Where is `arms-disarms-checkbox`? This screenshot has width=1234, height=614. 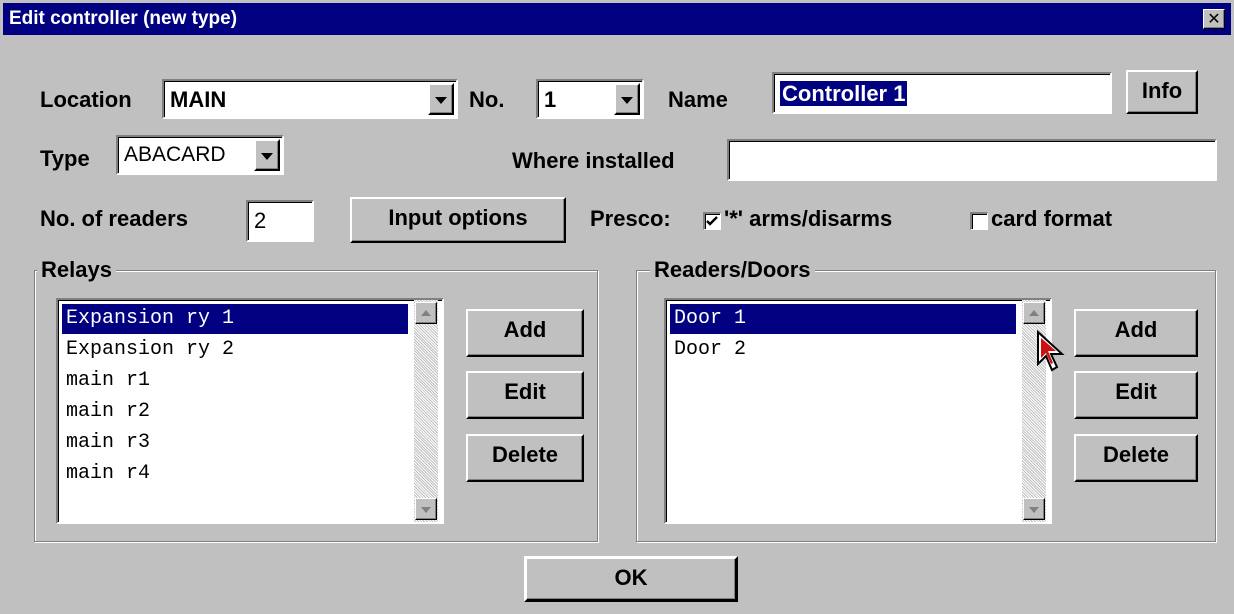 arms-disarms-checkbox is located at coordinates (712, 221).